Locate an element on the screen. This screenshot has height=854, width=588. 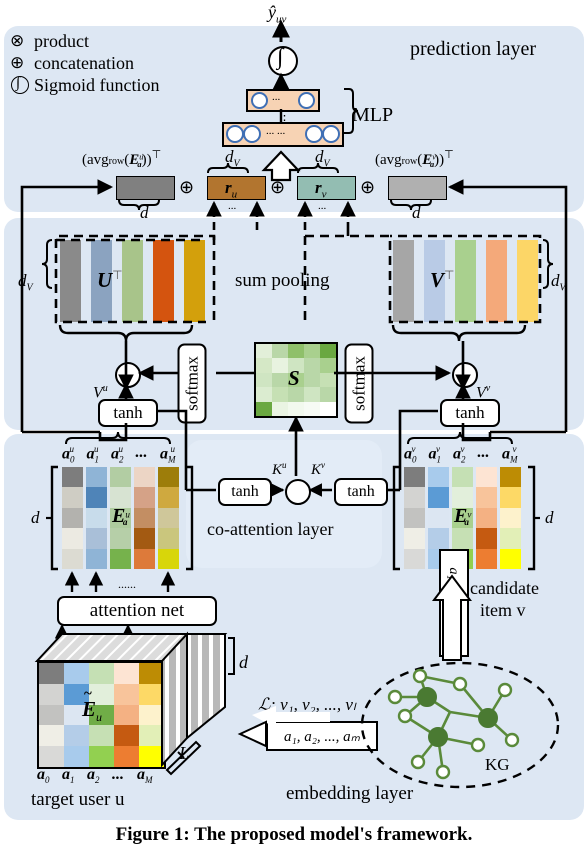
s-matrix-label: S is located at coordinates (294, 378).